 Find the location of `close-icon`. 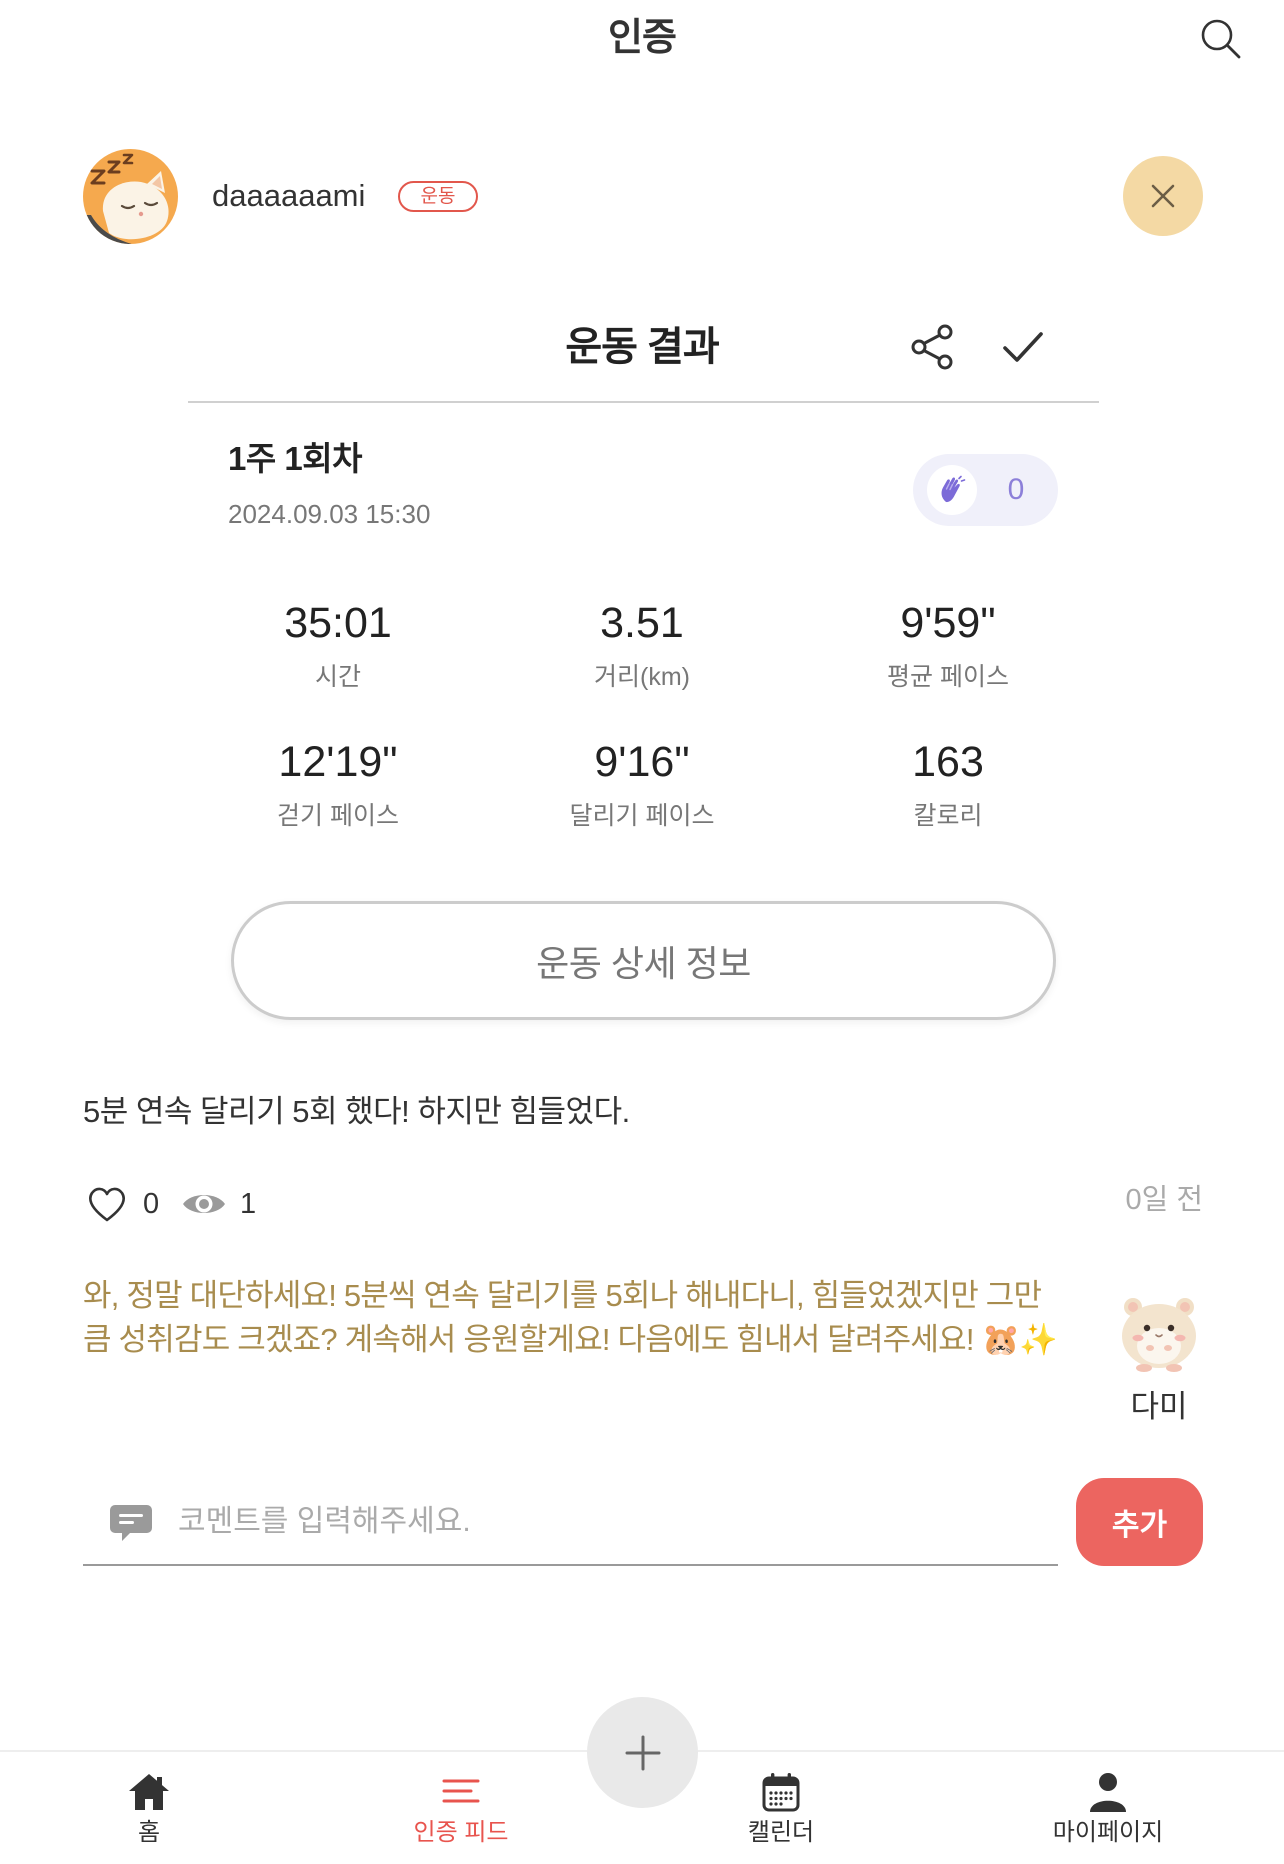

close-icon is located at coordinates (1163, 196).